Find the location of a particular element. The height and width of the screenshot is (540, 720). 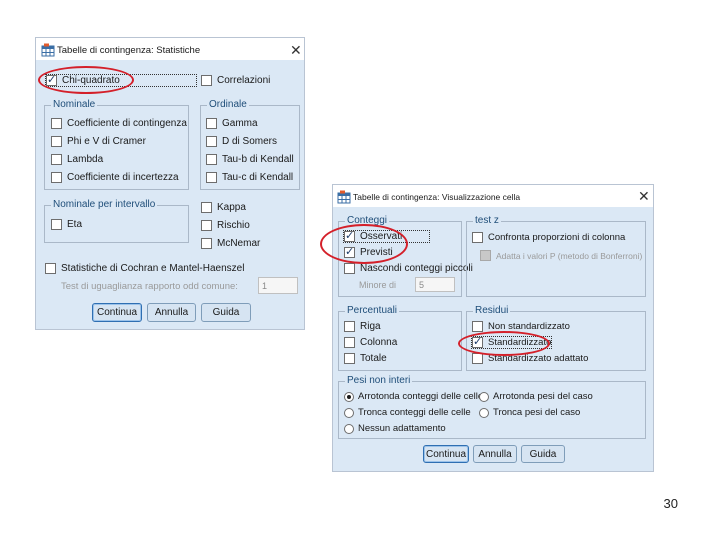

chi-quadrato-label: Chi-quadrato is located at coordinates (91, 80).